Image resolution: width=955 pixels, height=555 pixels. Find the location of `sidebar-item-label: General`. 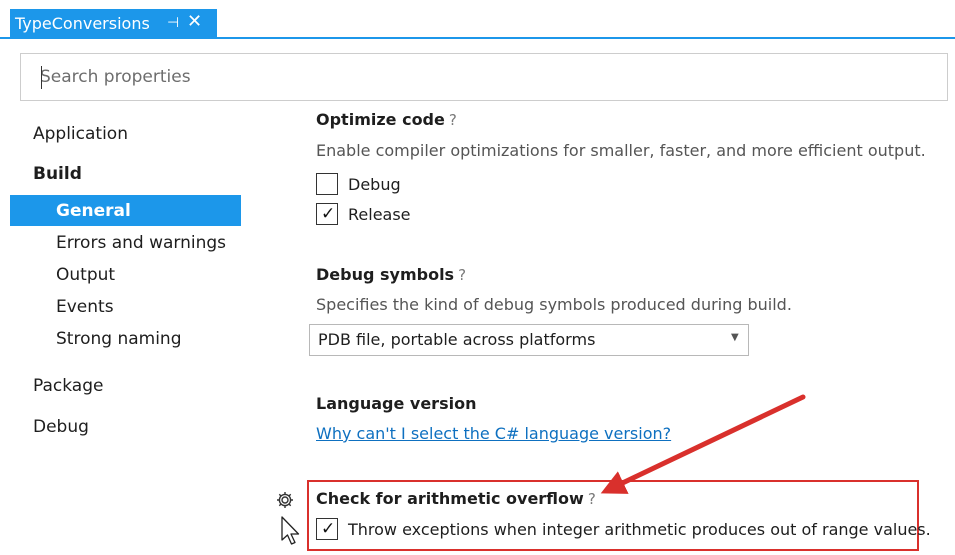

sidebar-item-label: General is located at coordinates (93, 211).